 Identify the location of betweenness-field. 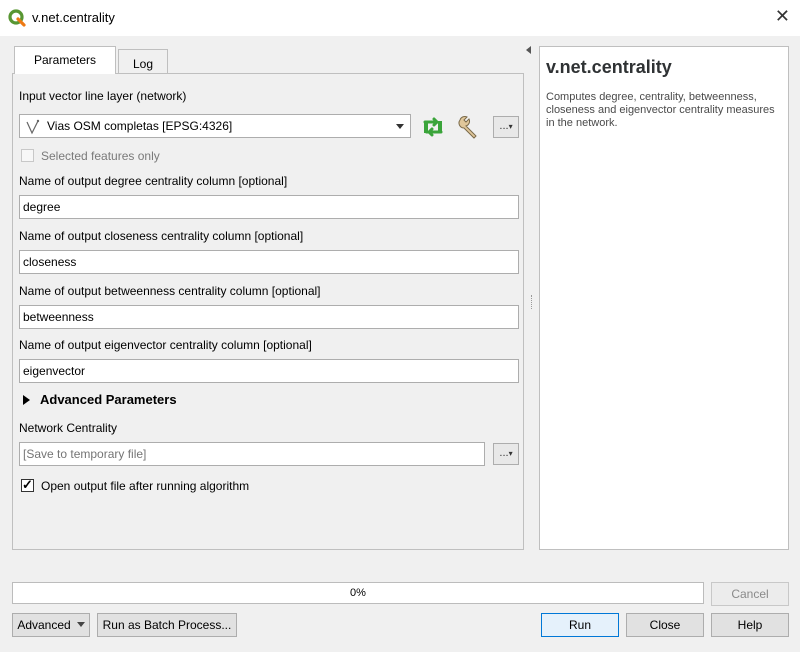
(269, 317).